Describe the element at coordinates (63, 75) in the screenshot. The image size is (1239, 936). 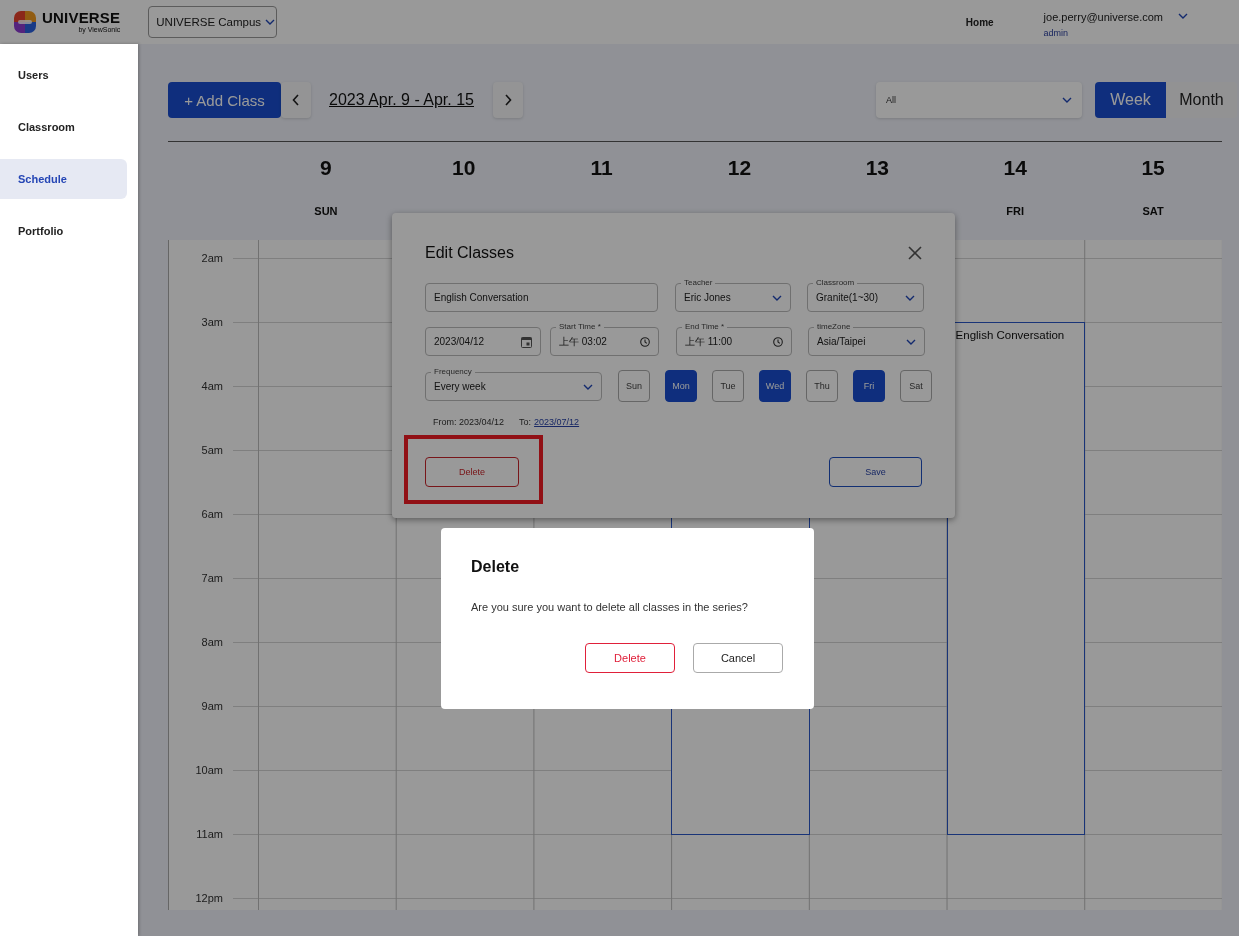
I see `sidebar-item: Users` at that location.